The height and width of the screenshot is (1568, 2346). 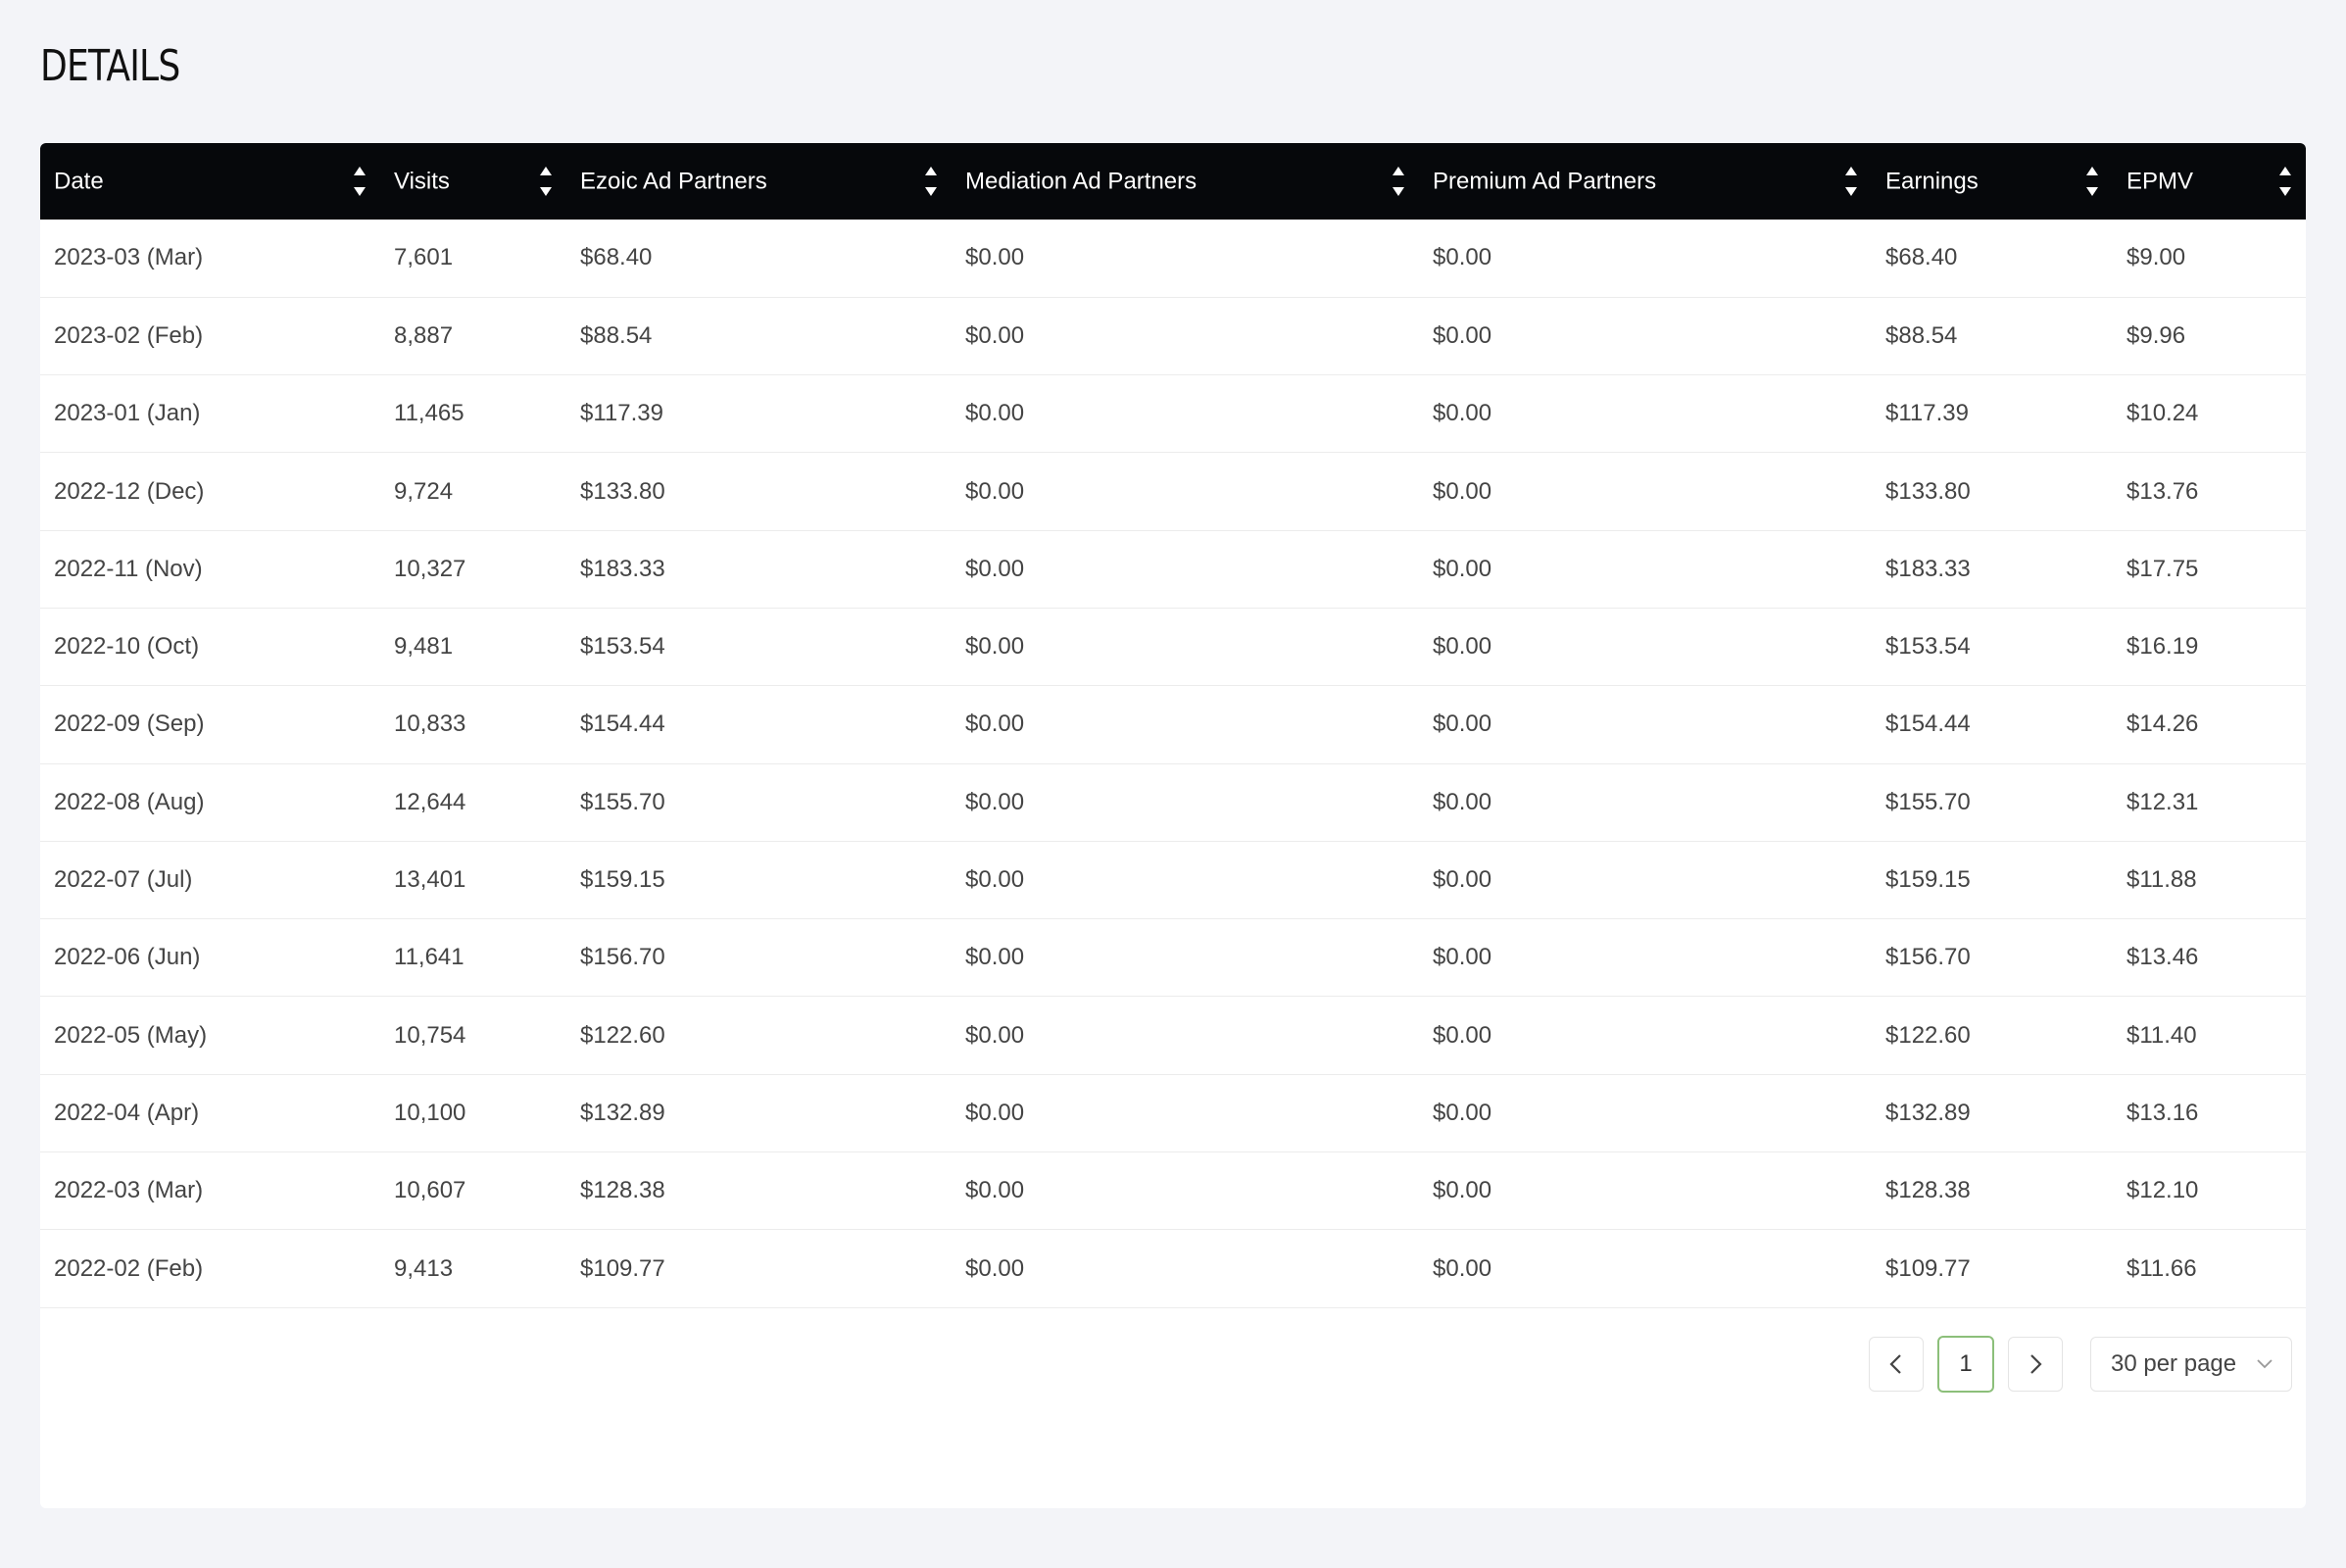 I want to click on cell-earnings: $153.54, so click(x=1928, y=647).